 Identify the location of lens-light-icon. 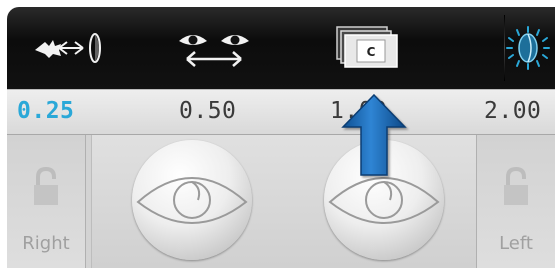
(528, 48).